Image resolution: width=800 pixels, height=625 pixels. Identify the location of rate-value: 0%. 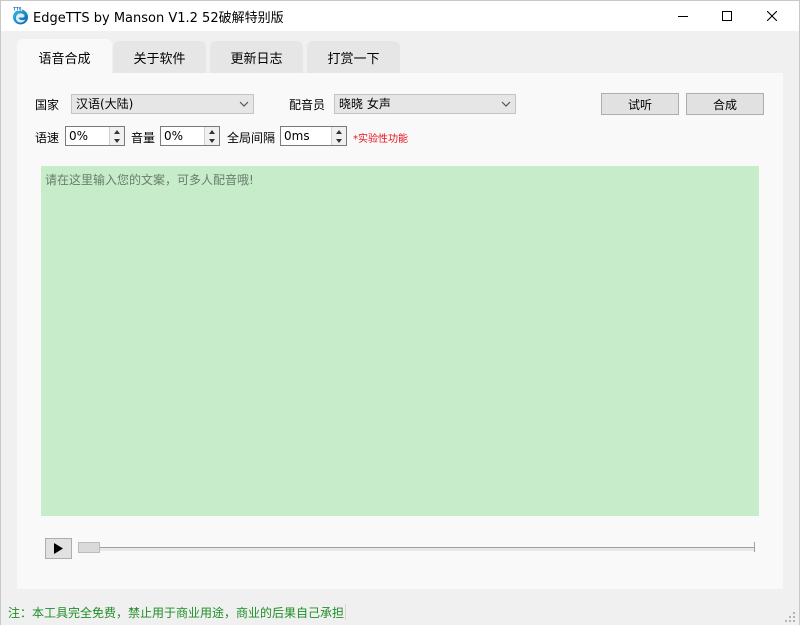
(79, 136).